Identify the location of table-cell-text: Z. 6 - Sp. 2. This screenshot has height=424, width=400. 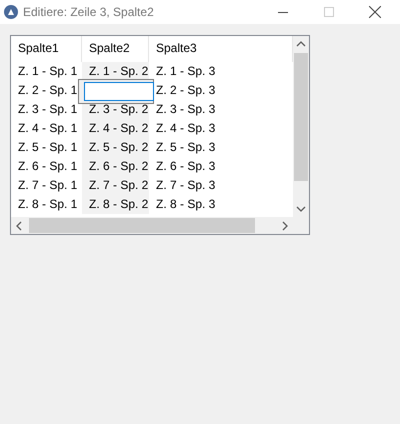
(118, 166).